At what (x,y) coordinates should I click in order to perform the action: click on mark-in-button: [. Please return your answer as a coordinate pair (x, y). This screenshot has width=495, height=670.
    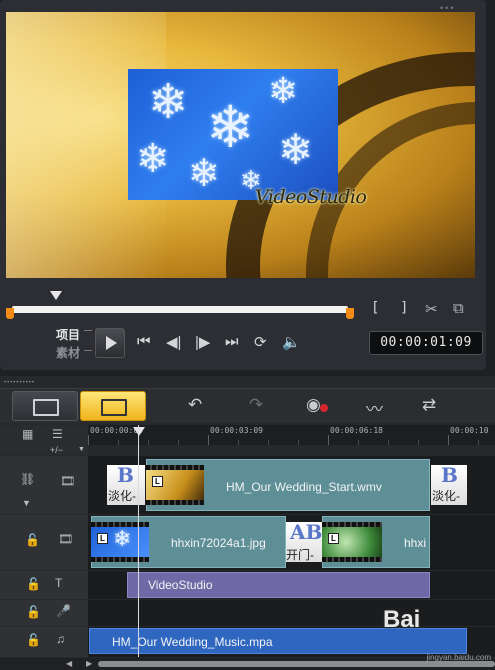
    Looking at the image, I should click on (375, 308).